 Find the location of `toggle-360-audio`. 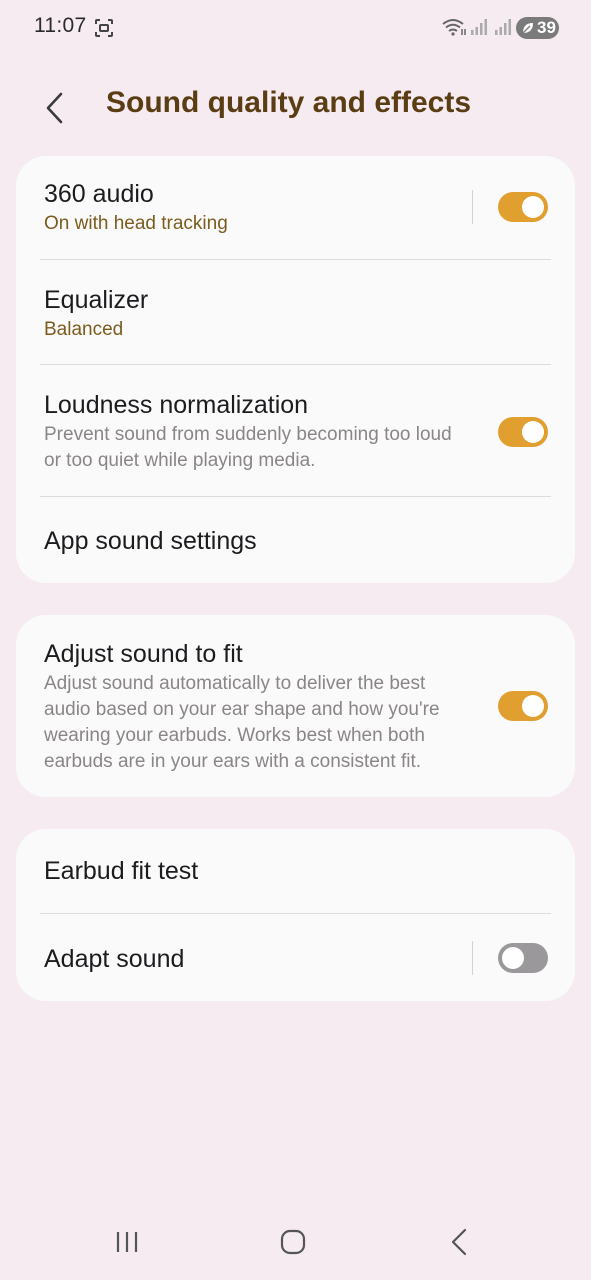

toggle-360-audio is located at coordinates (523, 207).